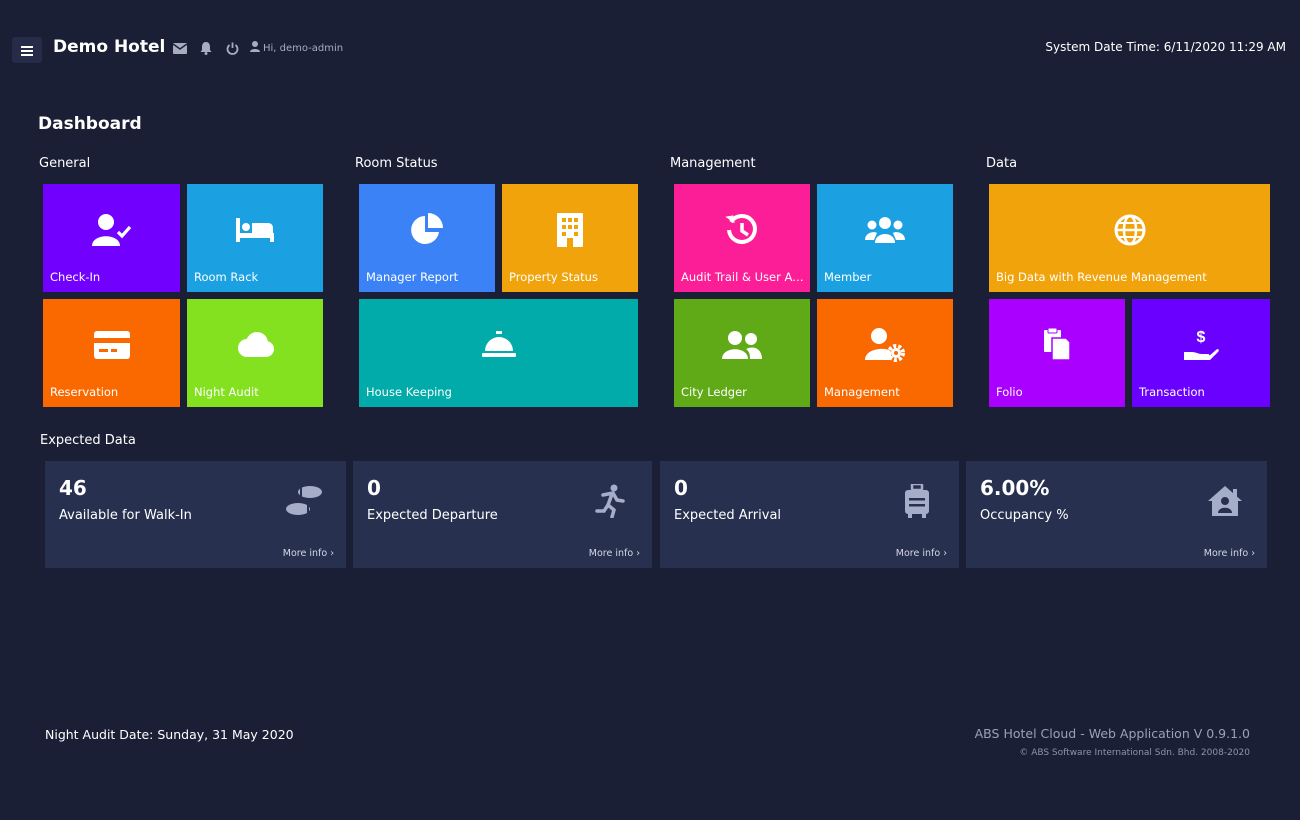 This screenshot has width=1300, height=820. I want to click on tile-label: Night Audit, so click(226, 392).